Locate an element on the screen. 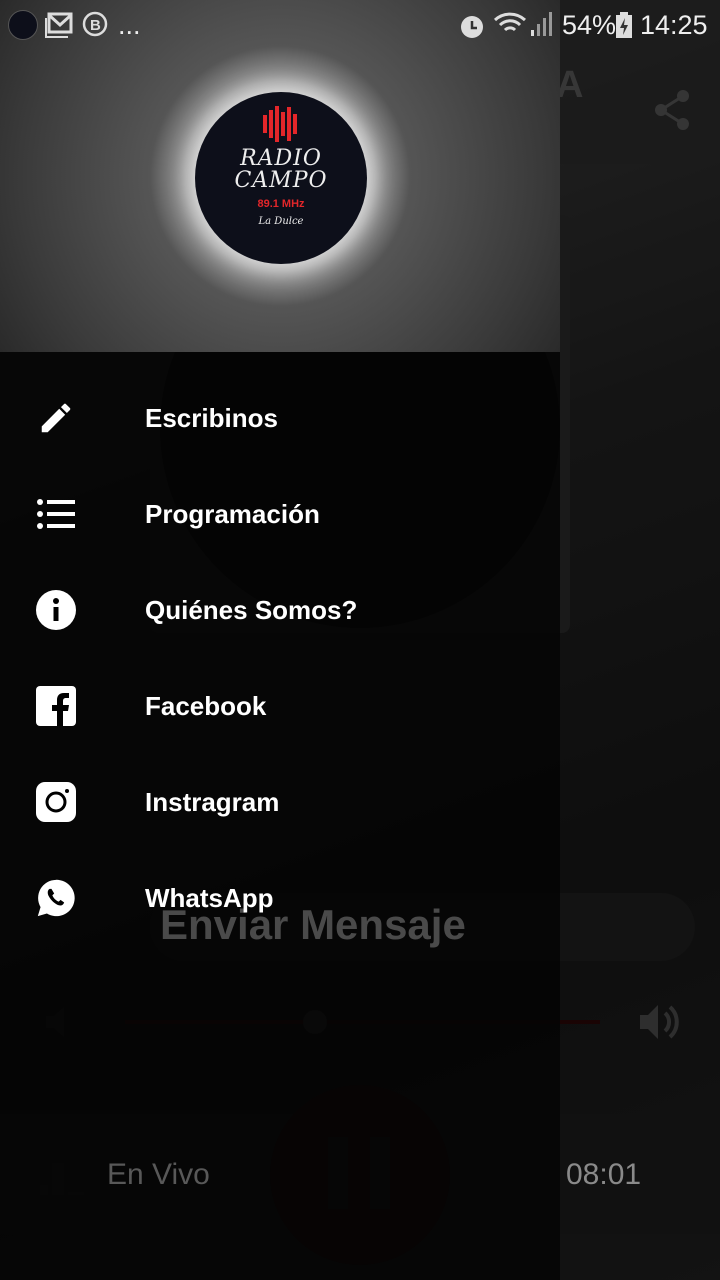 Image resolution: width=720 pixels, height=1280 pixels. logo-name-2: CAMPO is located at coordinates (281, 180).